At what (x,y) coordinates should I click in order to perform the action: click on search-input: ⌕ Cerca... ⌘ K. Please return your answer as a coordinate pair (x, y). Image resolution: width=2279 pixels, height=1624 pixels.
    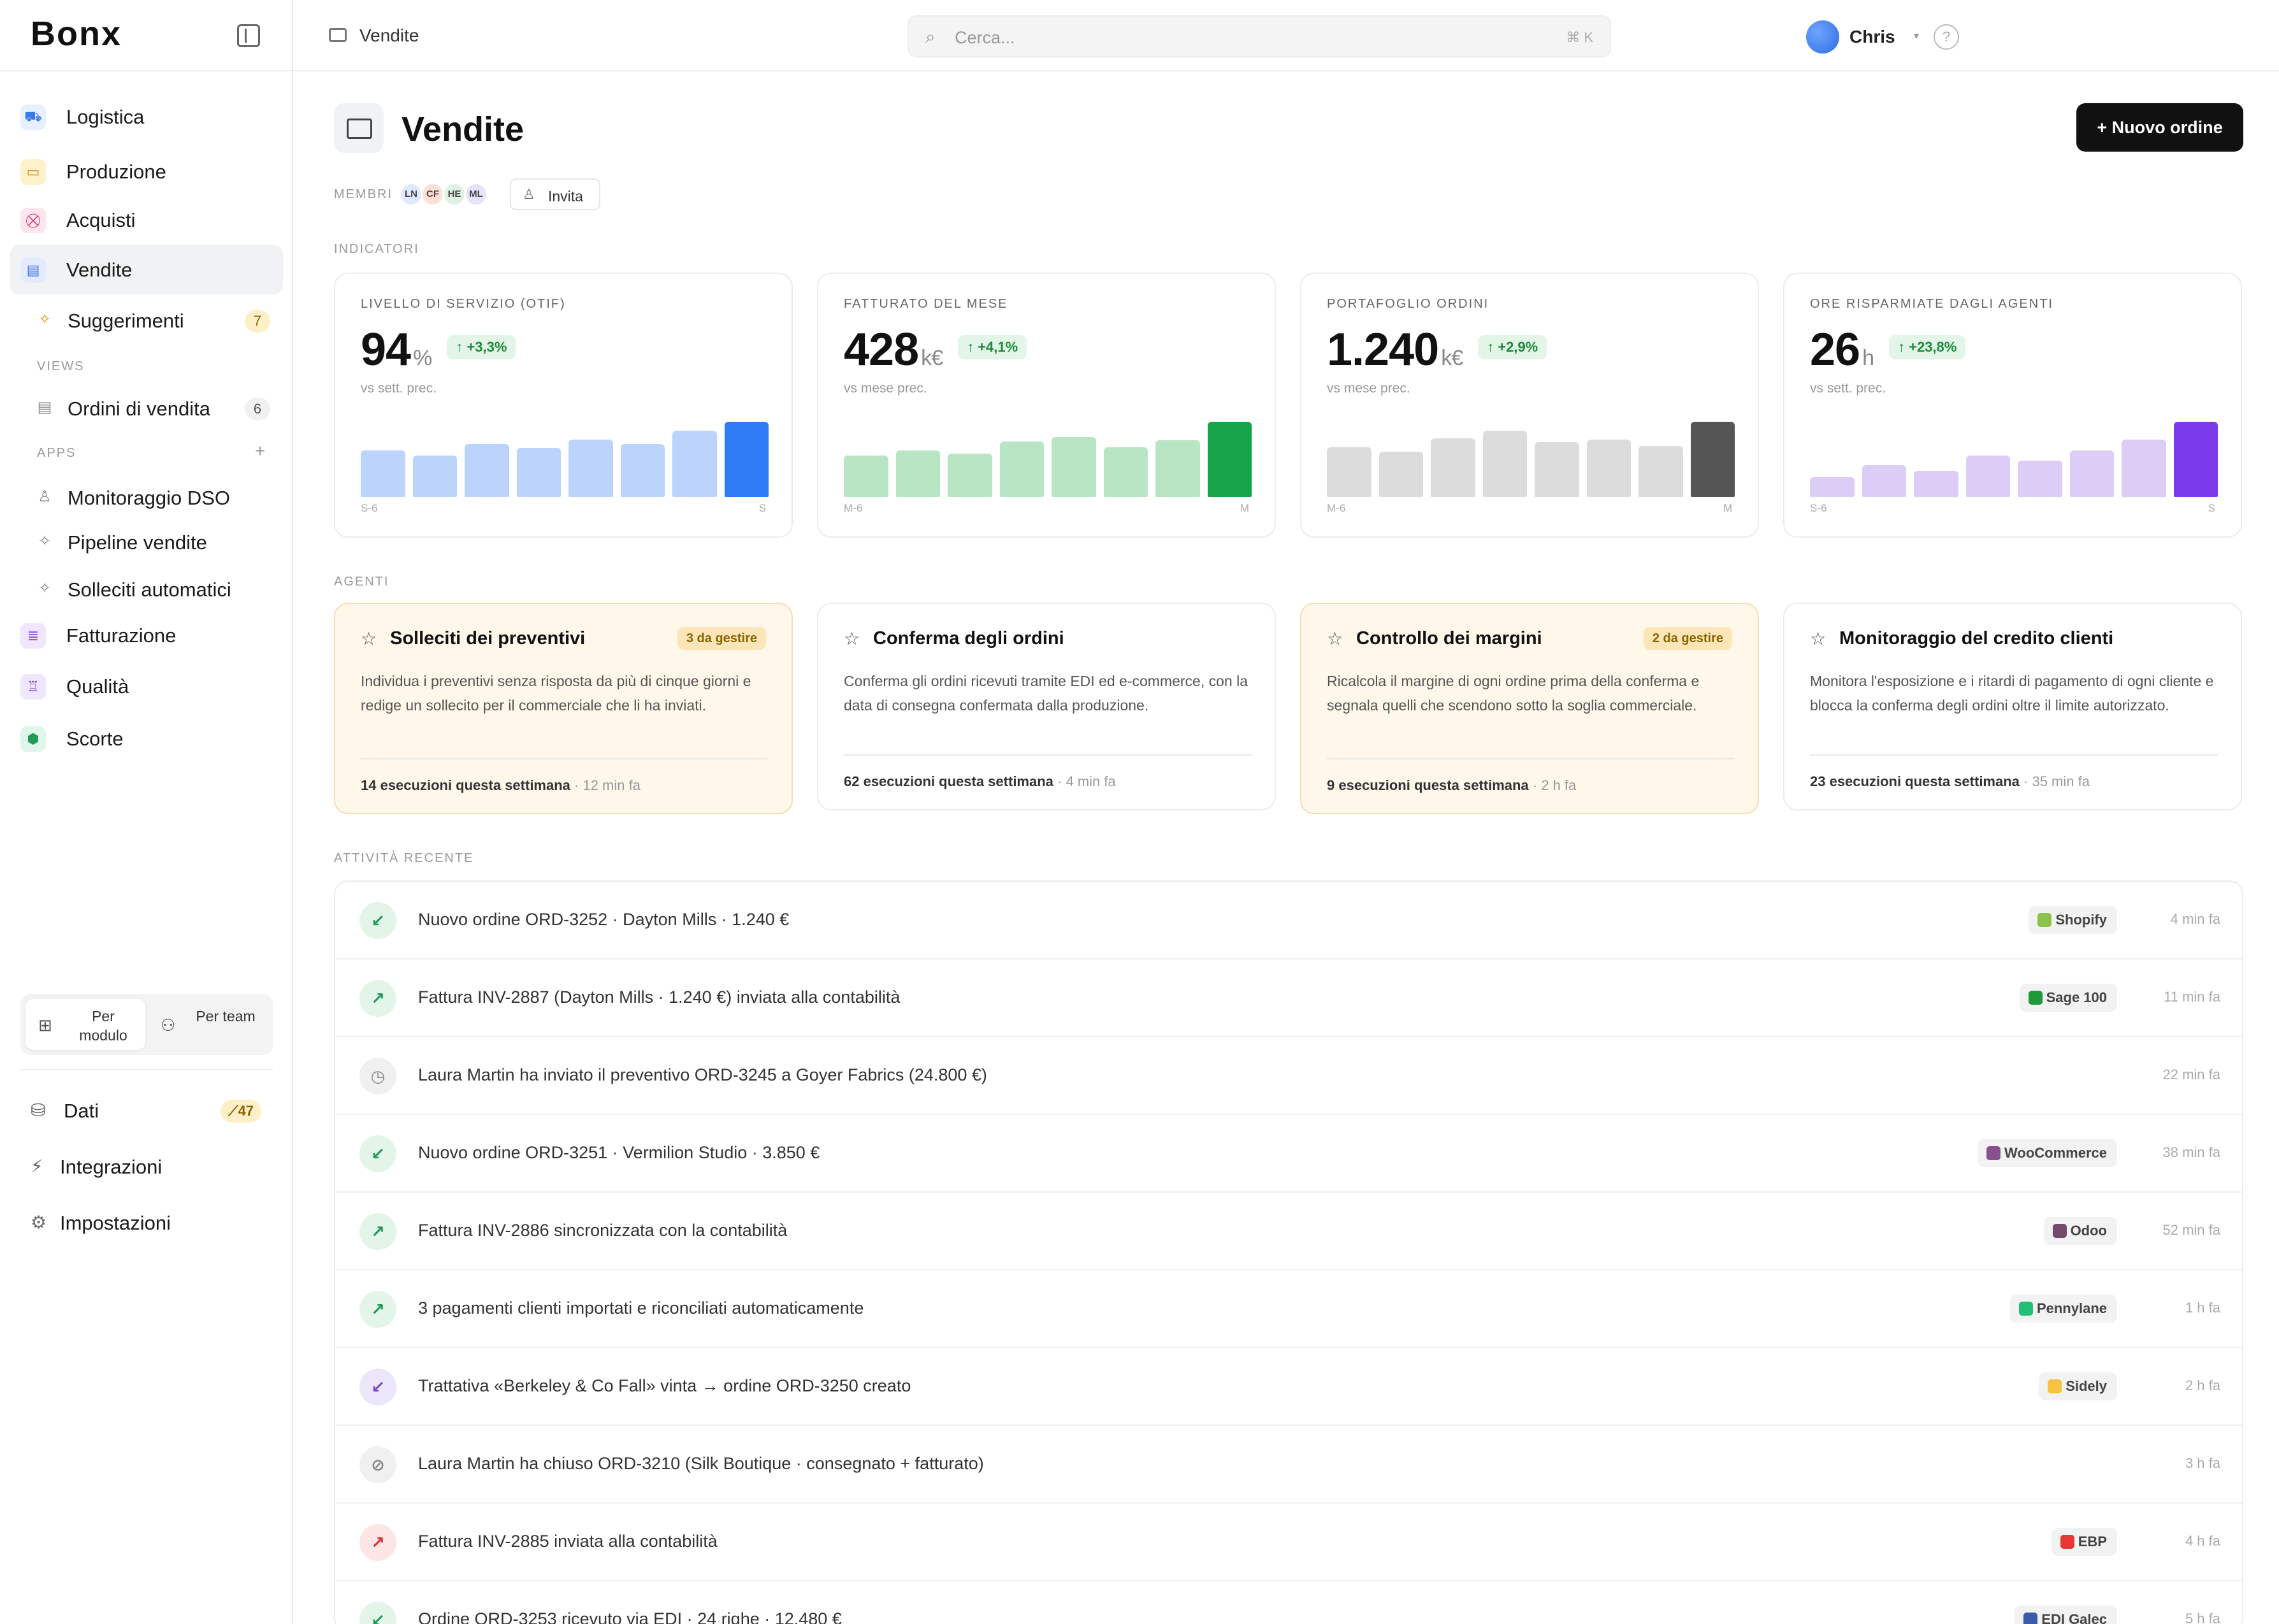
    Looking at the image, I should click on (1259, 36).